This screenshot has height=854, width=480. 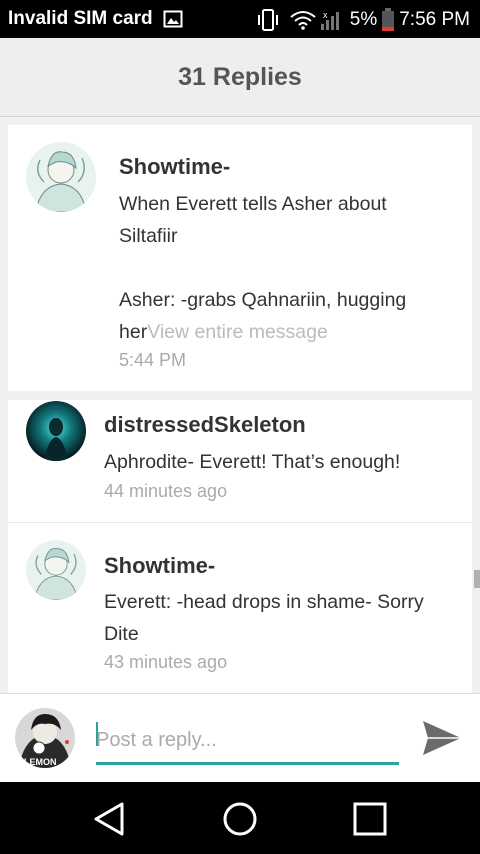 What do you see at coordinates (133, 332) in the screenshot?
I see `message-line: her` at bounding box center [133, 332].